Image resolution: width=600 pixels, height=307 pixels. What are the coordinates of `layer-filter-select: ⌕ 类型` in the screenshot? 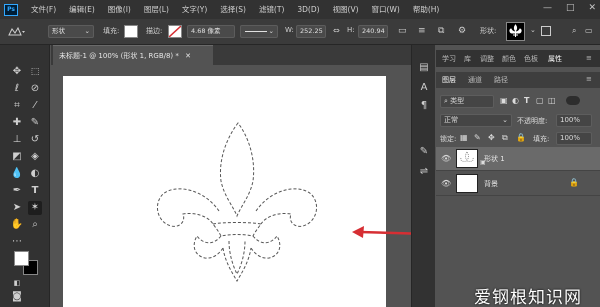 It's located at (467, 101).